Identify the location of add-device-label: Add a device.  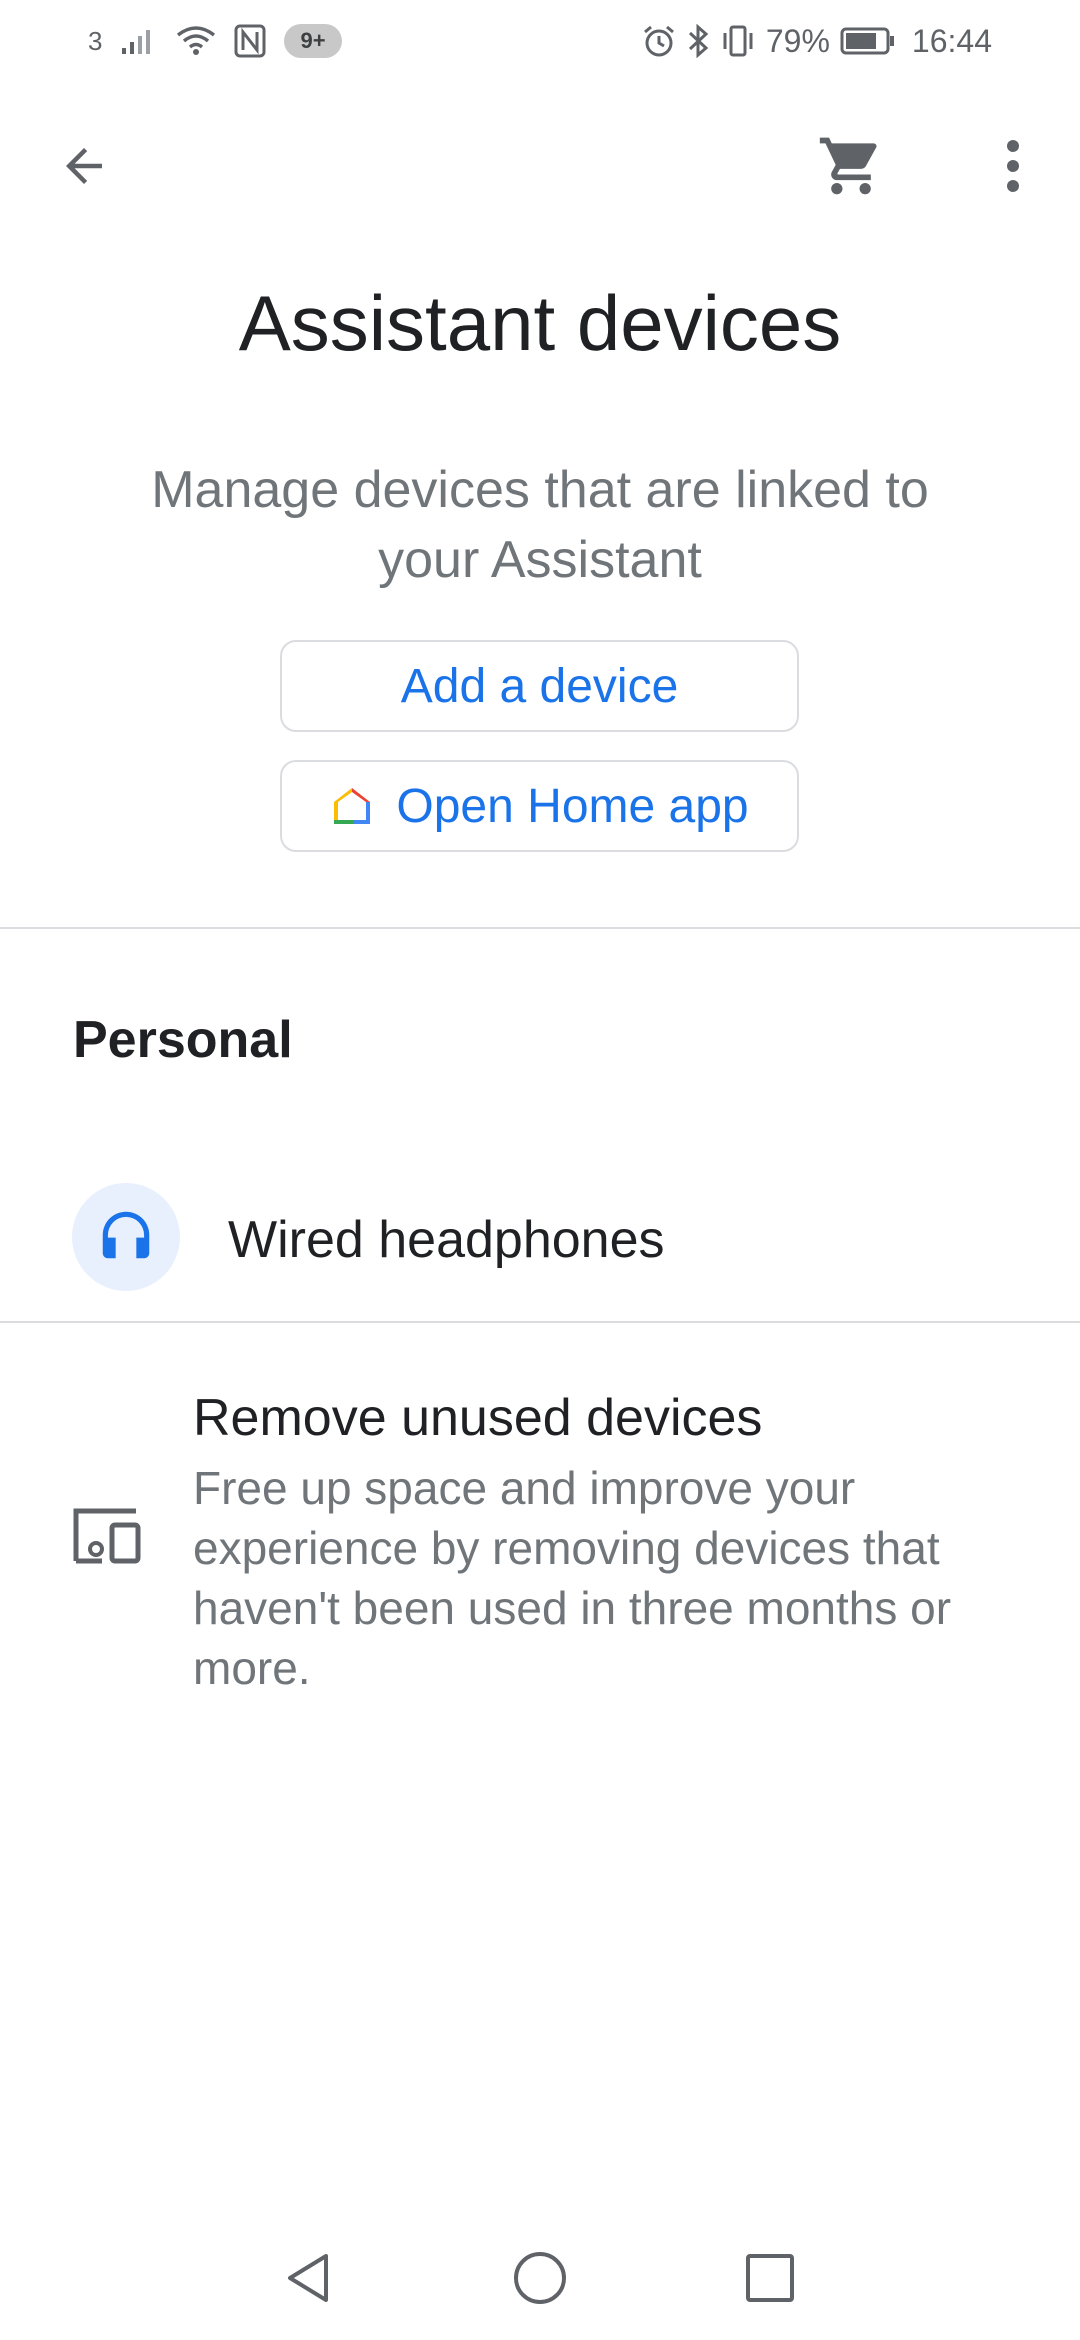
(539, 686).